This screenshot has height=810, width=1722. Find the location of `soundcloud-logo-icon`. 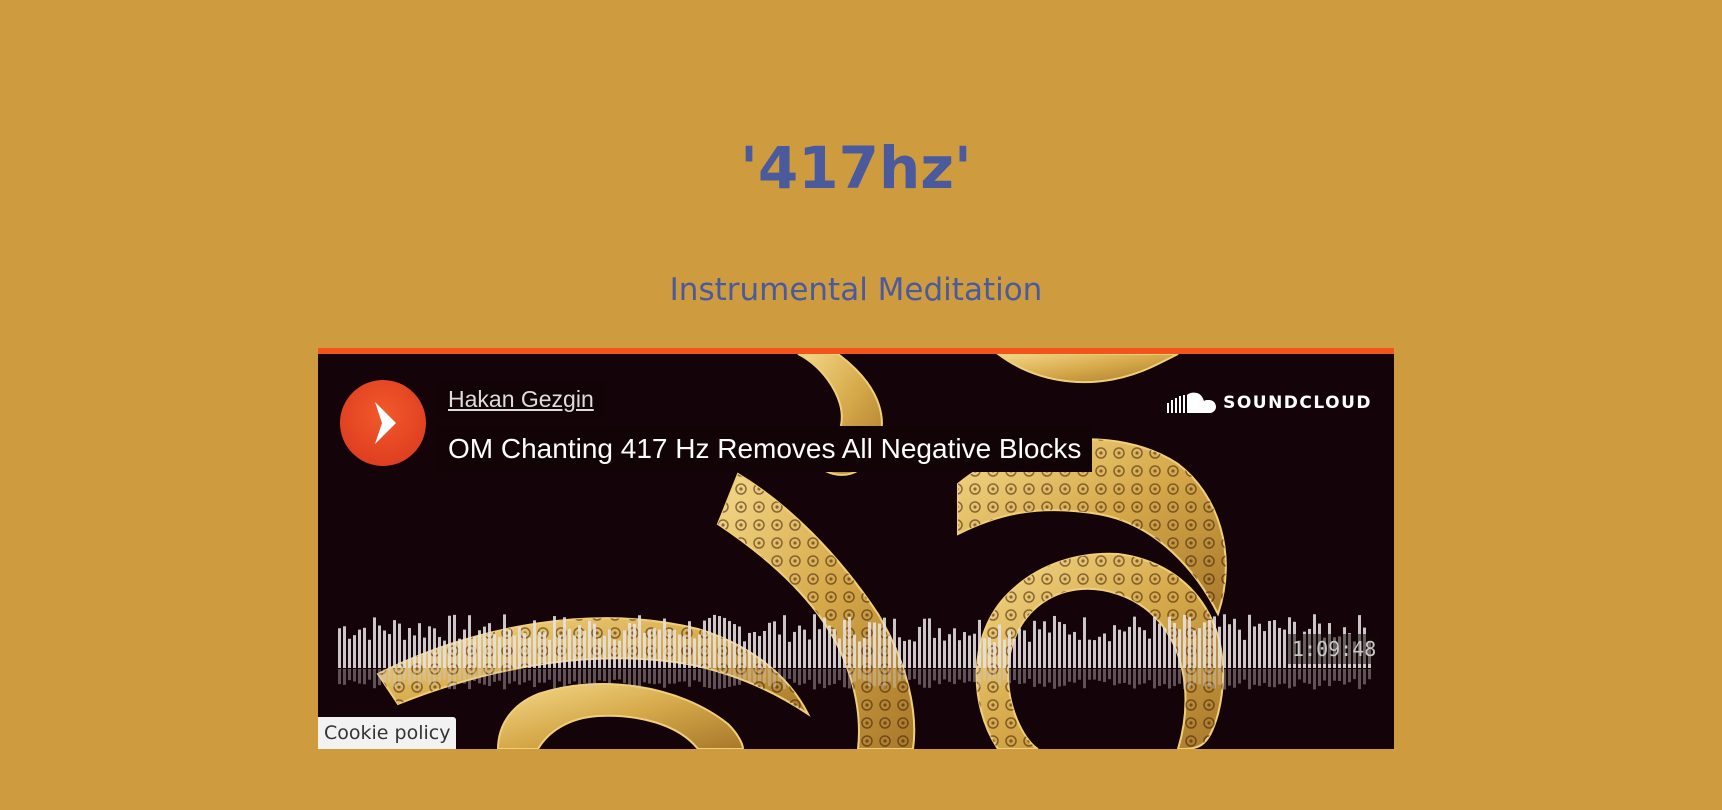

soundcloud-logo-icon is located at coordinates (1192, 402).